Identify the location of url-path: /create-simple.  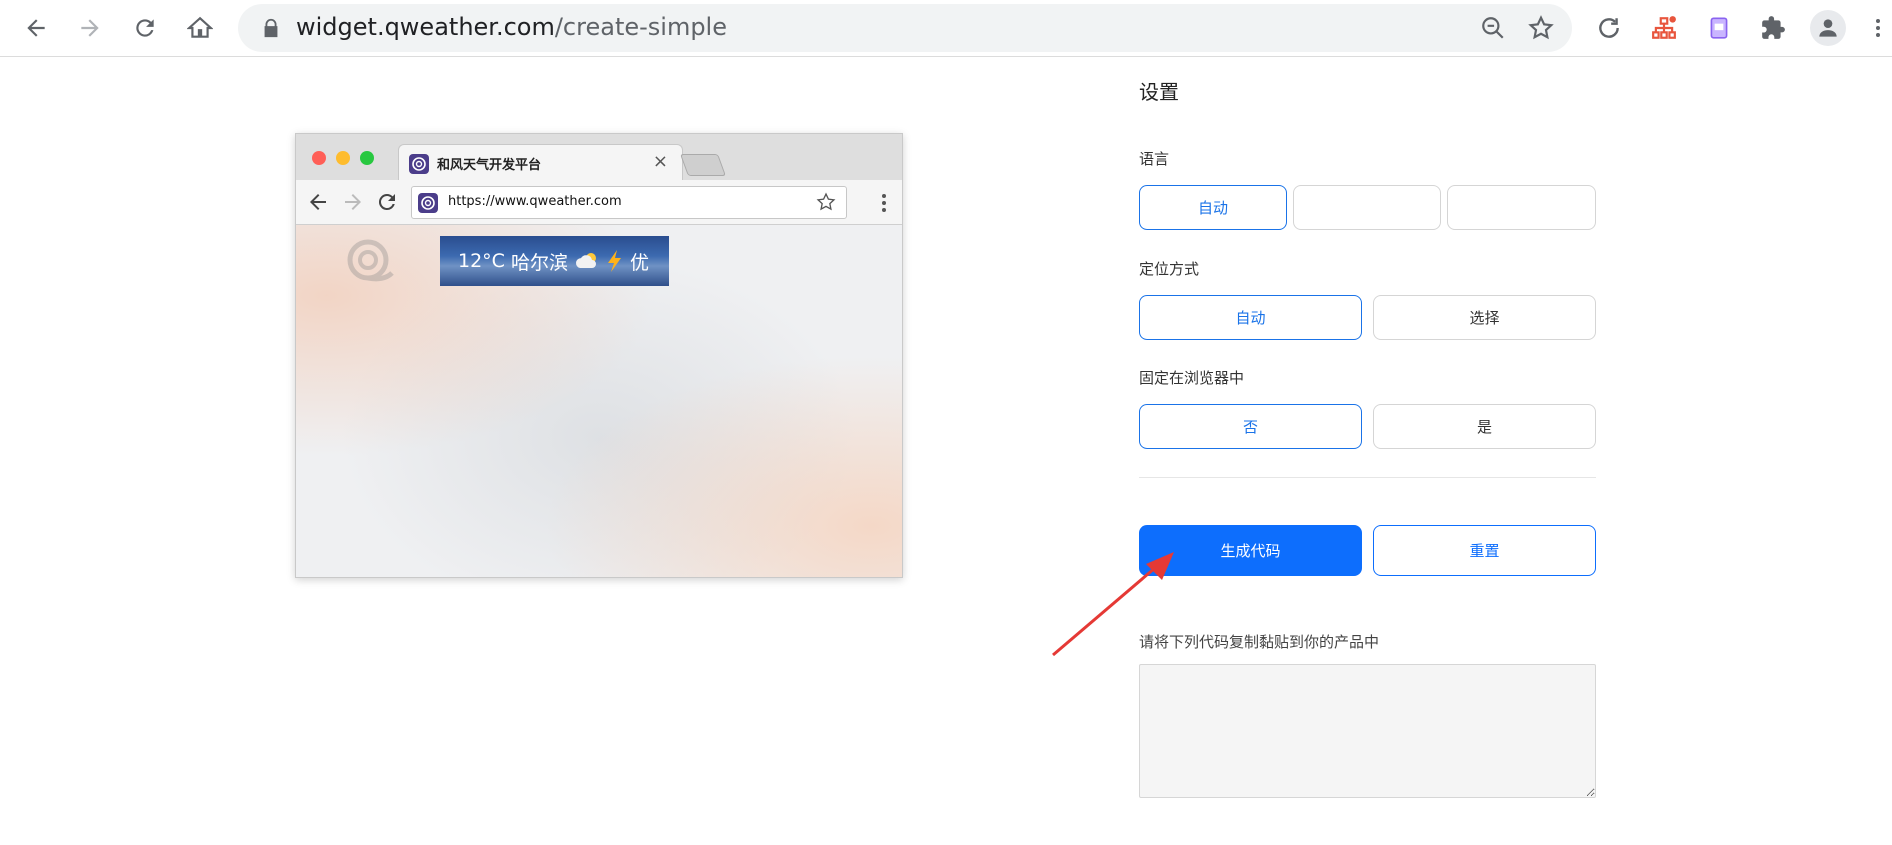
(640, 27).